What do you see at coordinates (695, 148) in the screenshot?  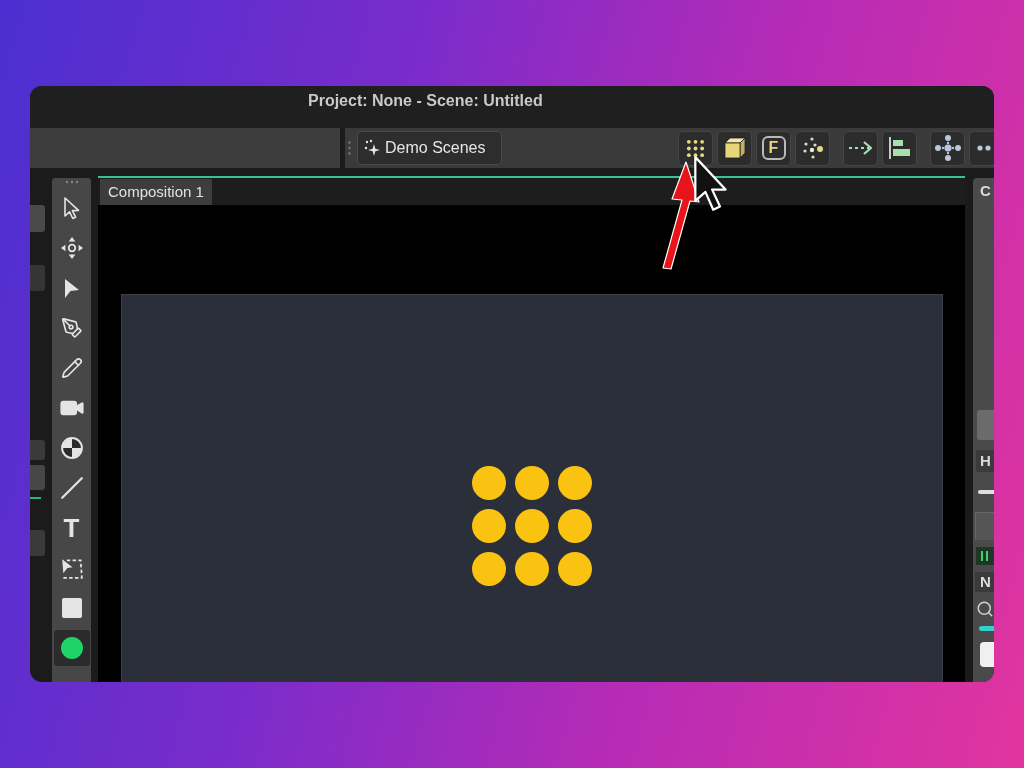 I see `dot-grid-icon` at bounding box center [695, 148].